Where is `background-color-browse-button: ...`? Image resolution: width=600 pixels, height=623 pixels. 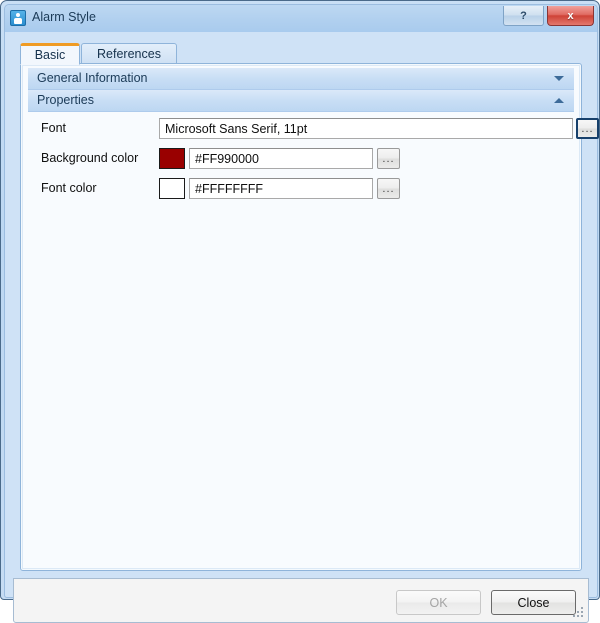
background-color-browse-button: ... is located at coordinates (388, 158).